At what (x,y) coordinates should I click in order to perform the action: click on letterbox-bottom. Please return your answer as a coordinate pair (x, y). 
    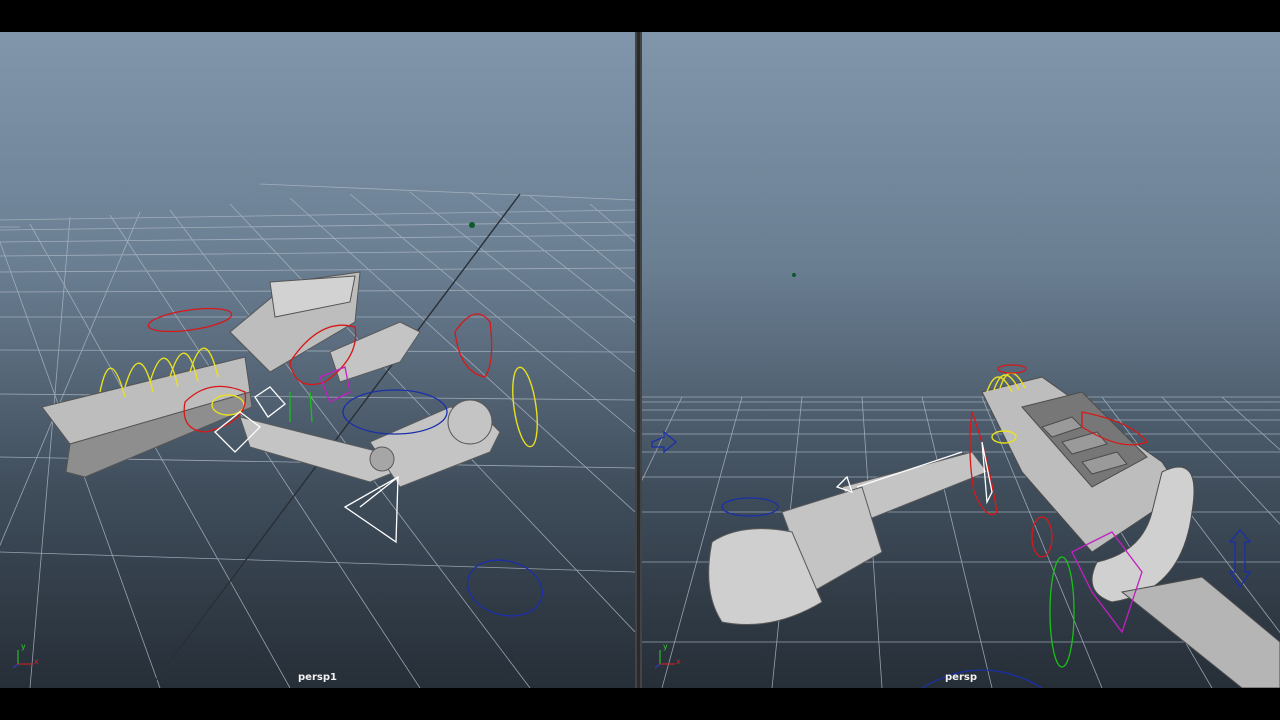
    Looking at the image, I should click on (640, 704).